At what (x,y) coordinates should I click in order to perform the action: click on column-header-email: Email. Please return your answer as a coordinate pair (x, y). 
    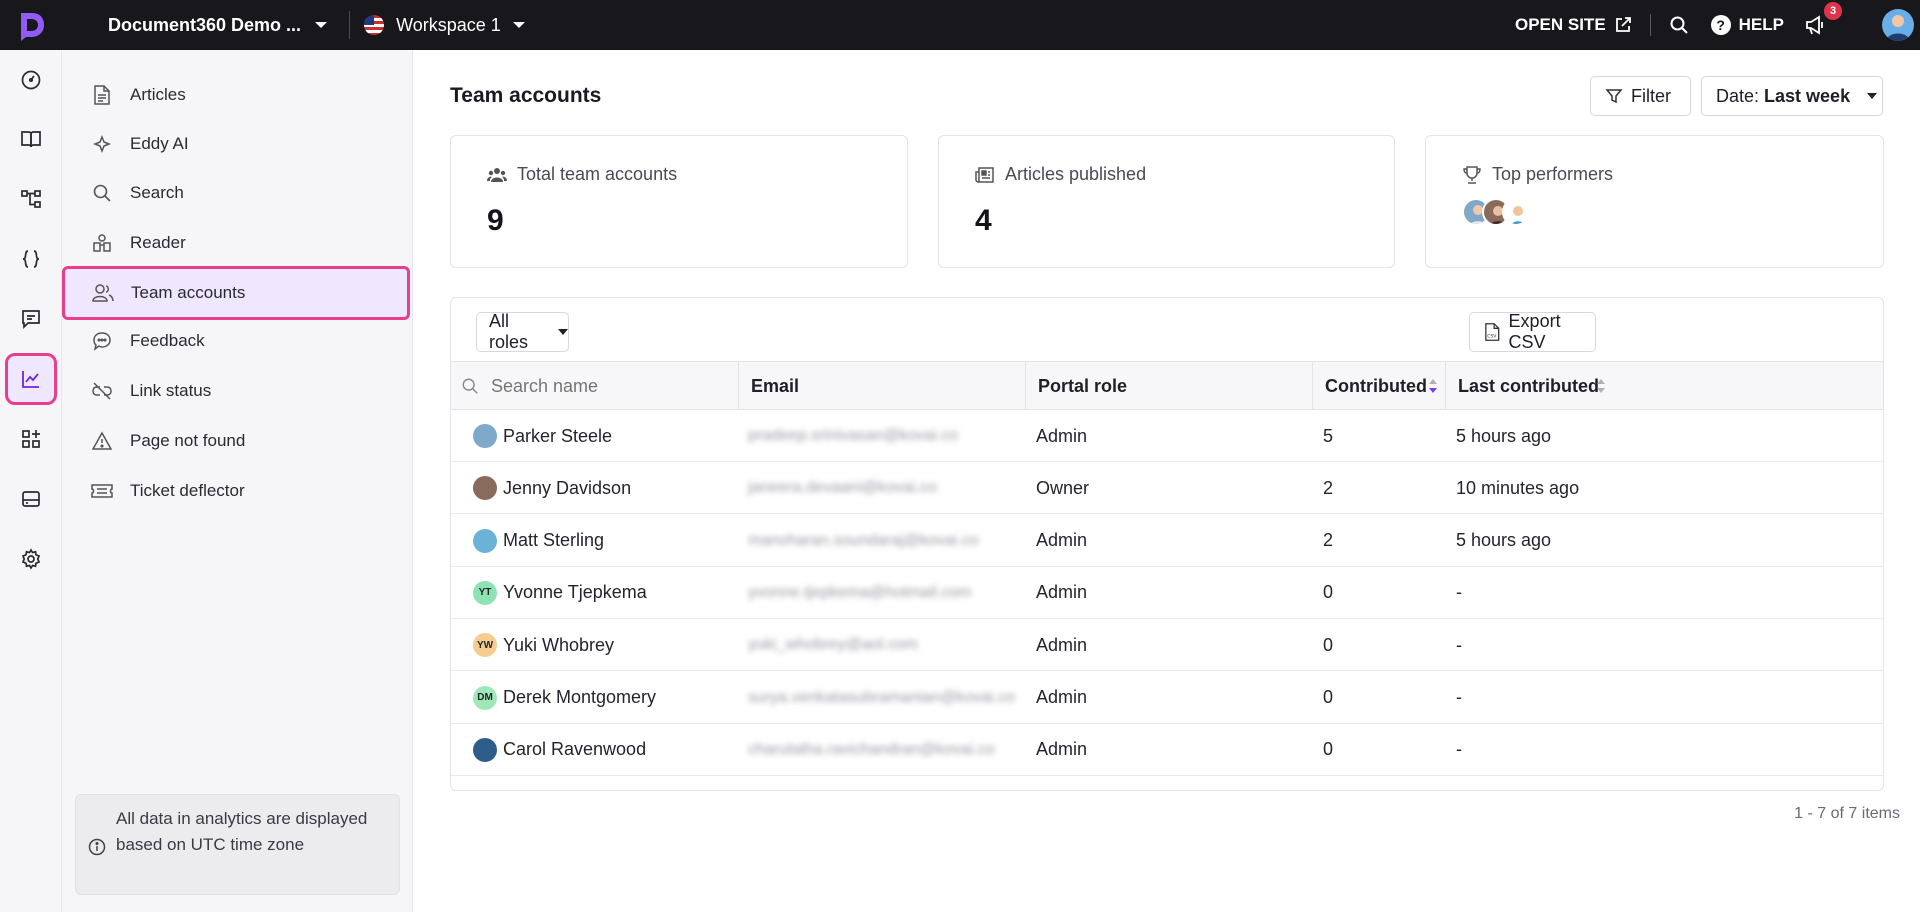
    Looking at the image, I should click on (881, 386).